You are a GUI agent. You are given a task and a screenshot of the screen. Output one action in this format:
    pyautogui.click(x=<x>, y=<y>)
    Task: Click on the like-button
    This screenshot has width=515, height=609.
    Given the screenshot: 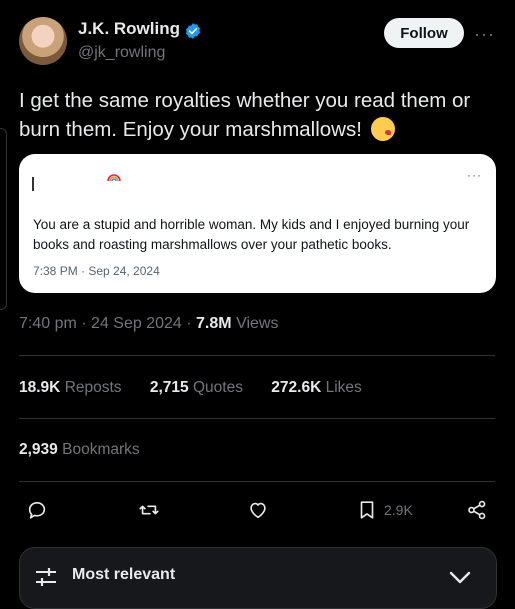 What is the action you would take?
    pyautogui.click(x=258, y=510)
    